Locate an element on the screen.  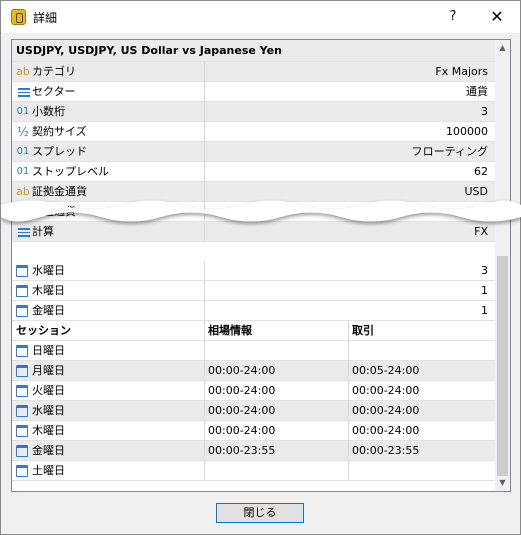
property-label: 契約サイズ is located at coordinates (59, 131).